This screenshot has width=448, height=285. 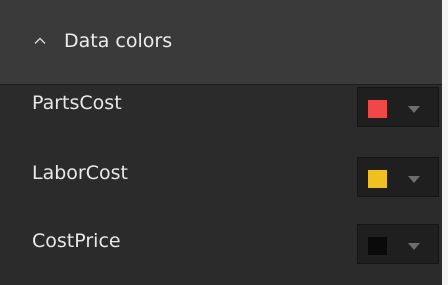 I want to click on section-title: Data colors, so click(x=118, y=41).